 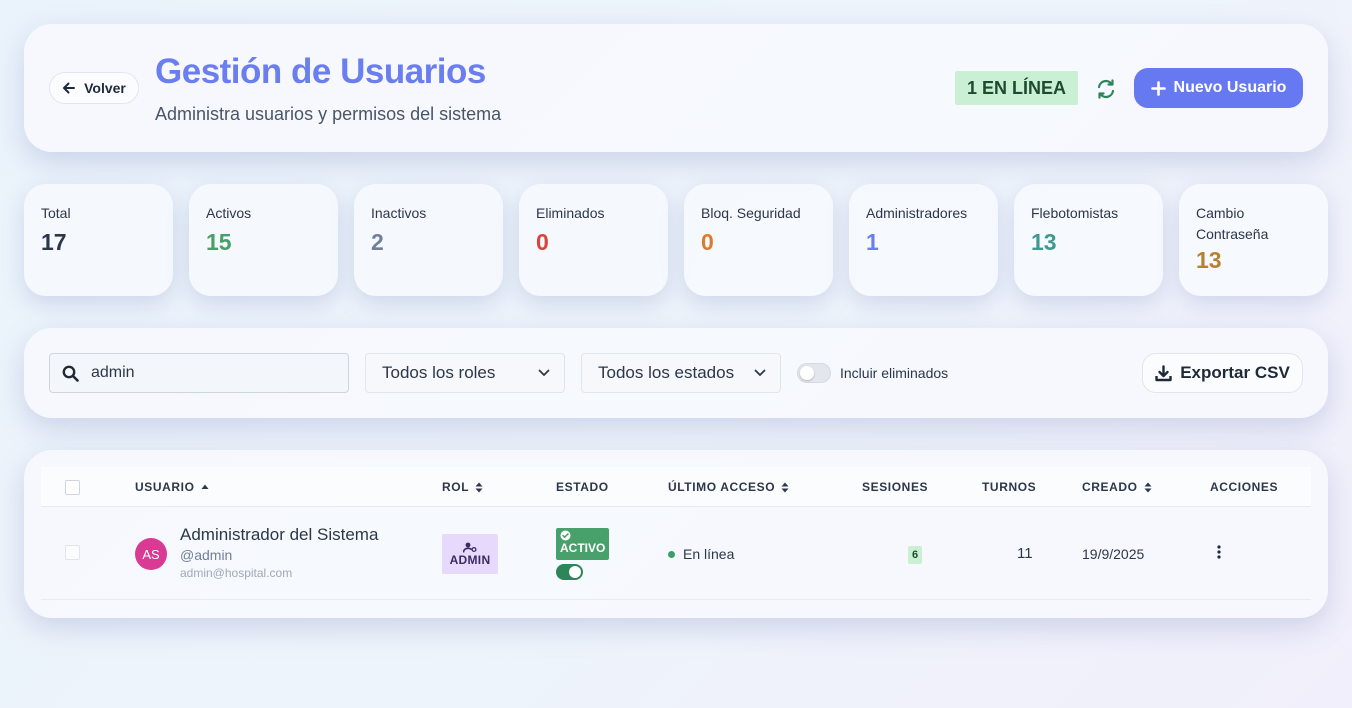 What do you see at coordinates (428, 240) in the screenshot?
I see `stat-card-inactive: Inactivos 2` at bounding box center [428, 240].